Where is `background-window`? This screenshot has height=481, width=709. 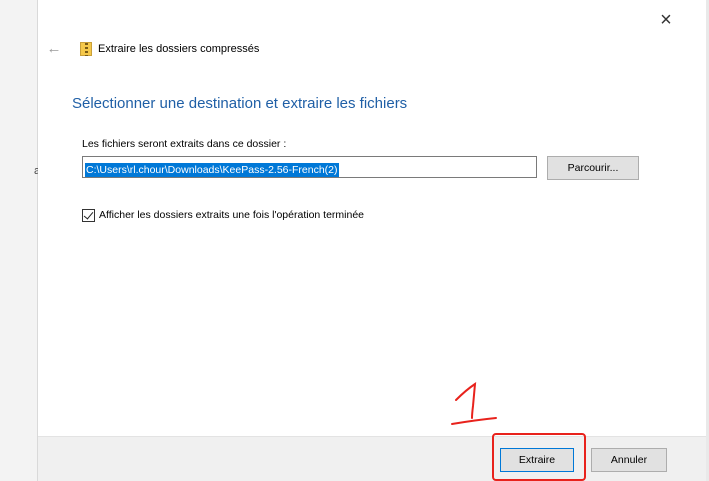
background-window is located at coordinates (19, 240).